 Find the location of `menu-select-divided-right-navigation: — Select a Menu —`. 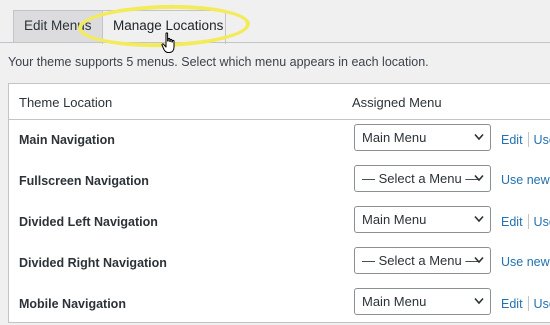

menu-select-divided-right-navigation: — Select a Menu — is located at coordinates (422, 260).